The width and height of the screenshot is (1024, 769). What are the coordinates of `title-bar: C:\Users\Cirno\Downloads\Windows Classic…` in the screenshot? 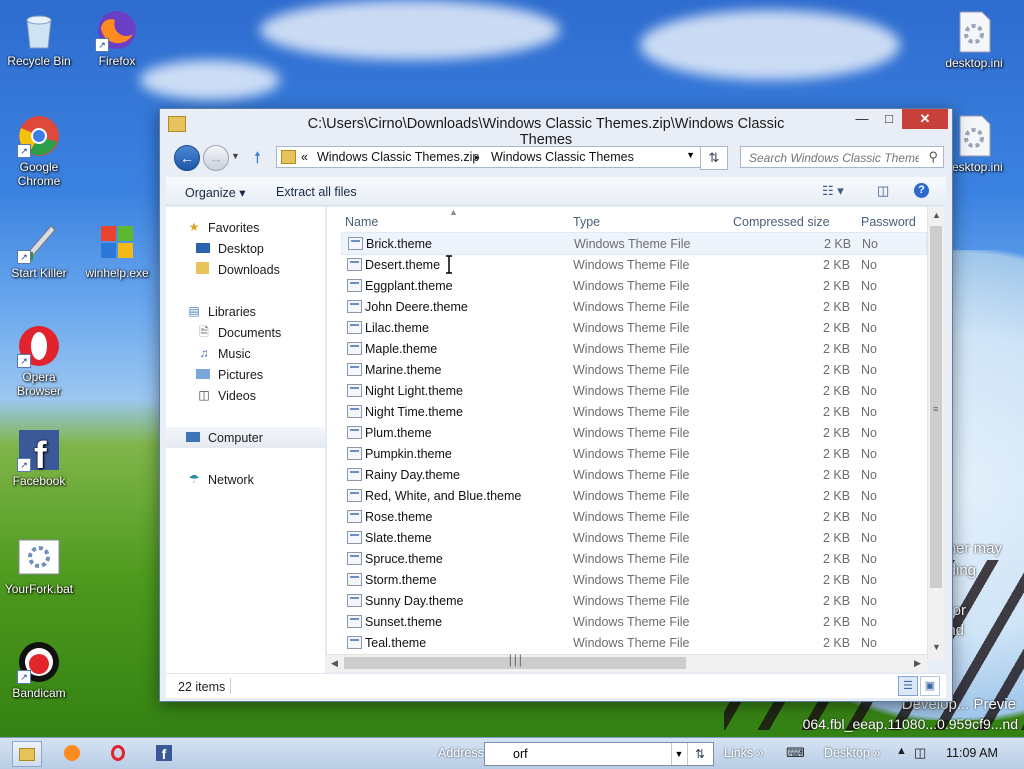 It's located at (556, 128).